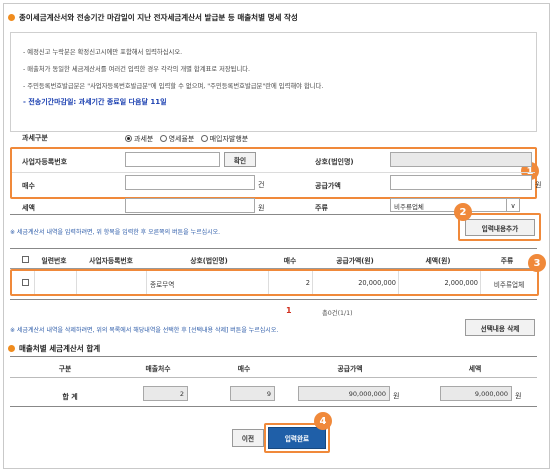 This screenshot has width=553, height=472. Describe the element at coordinates (461, 159) in the screenshot. I see `company-input` at that location.